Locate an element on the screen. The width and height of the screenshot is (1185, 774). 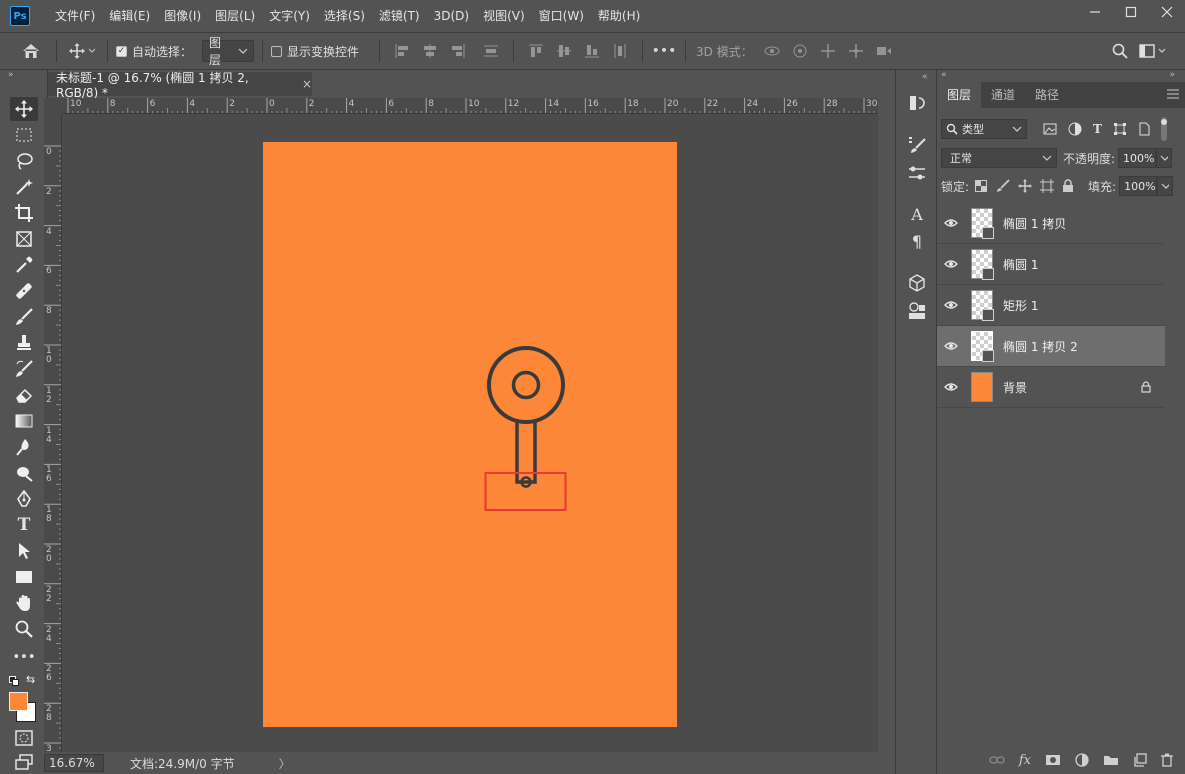
distribute-icon is located at coordinates (491, 51).